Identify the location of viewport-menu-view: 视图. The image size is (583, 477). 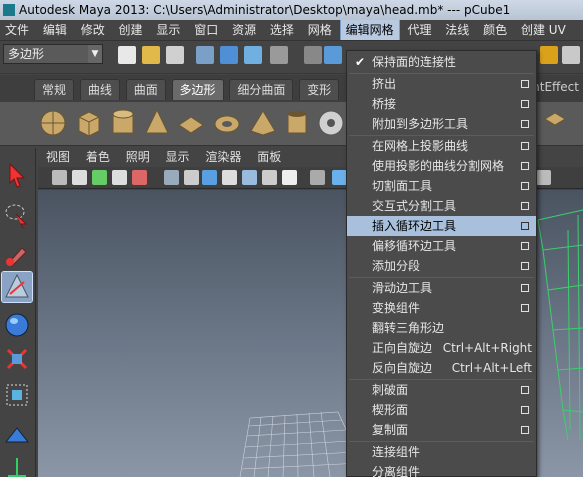
(58, 157).